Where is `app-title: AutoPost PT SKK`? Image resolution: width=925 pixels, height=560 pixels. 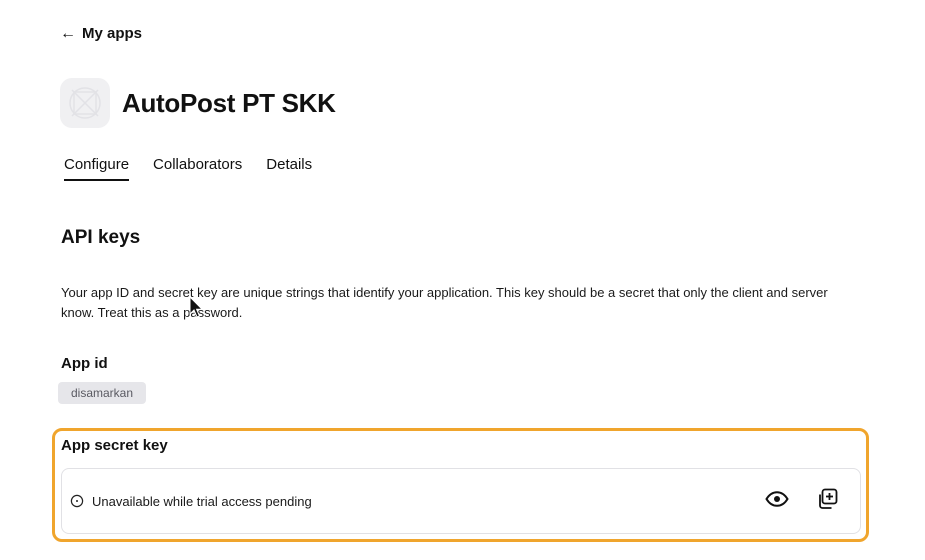 app-title: AutoPost PT SKK is located at coordinates (229, 102).